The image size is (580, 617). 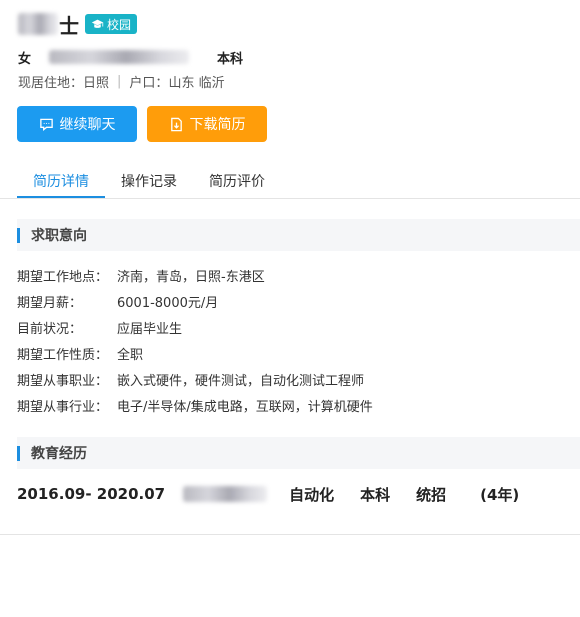 I want to click on graduation-cap-icon, so click(x=97, y=23).